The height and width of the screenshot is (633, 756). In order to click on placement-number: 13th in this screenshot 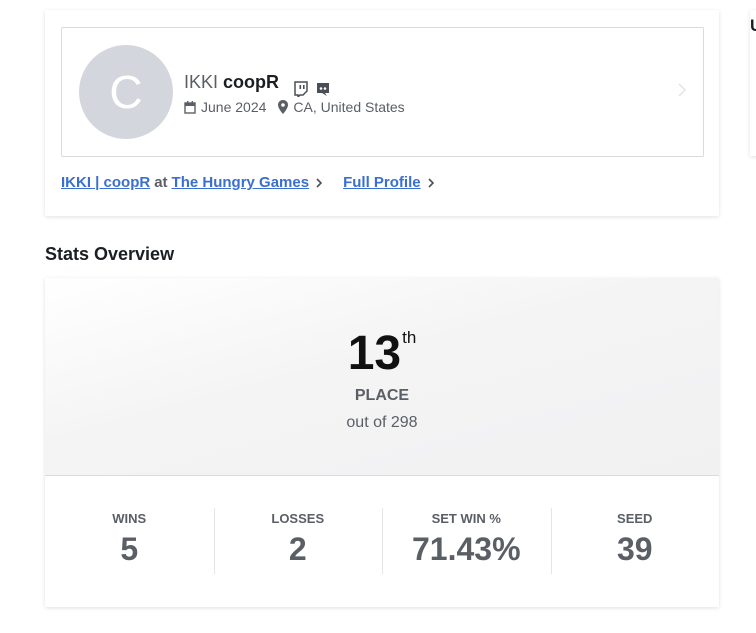, I will do `click(382, 353)`.